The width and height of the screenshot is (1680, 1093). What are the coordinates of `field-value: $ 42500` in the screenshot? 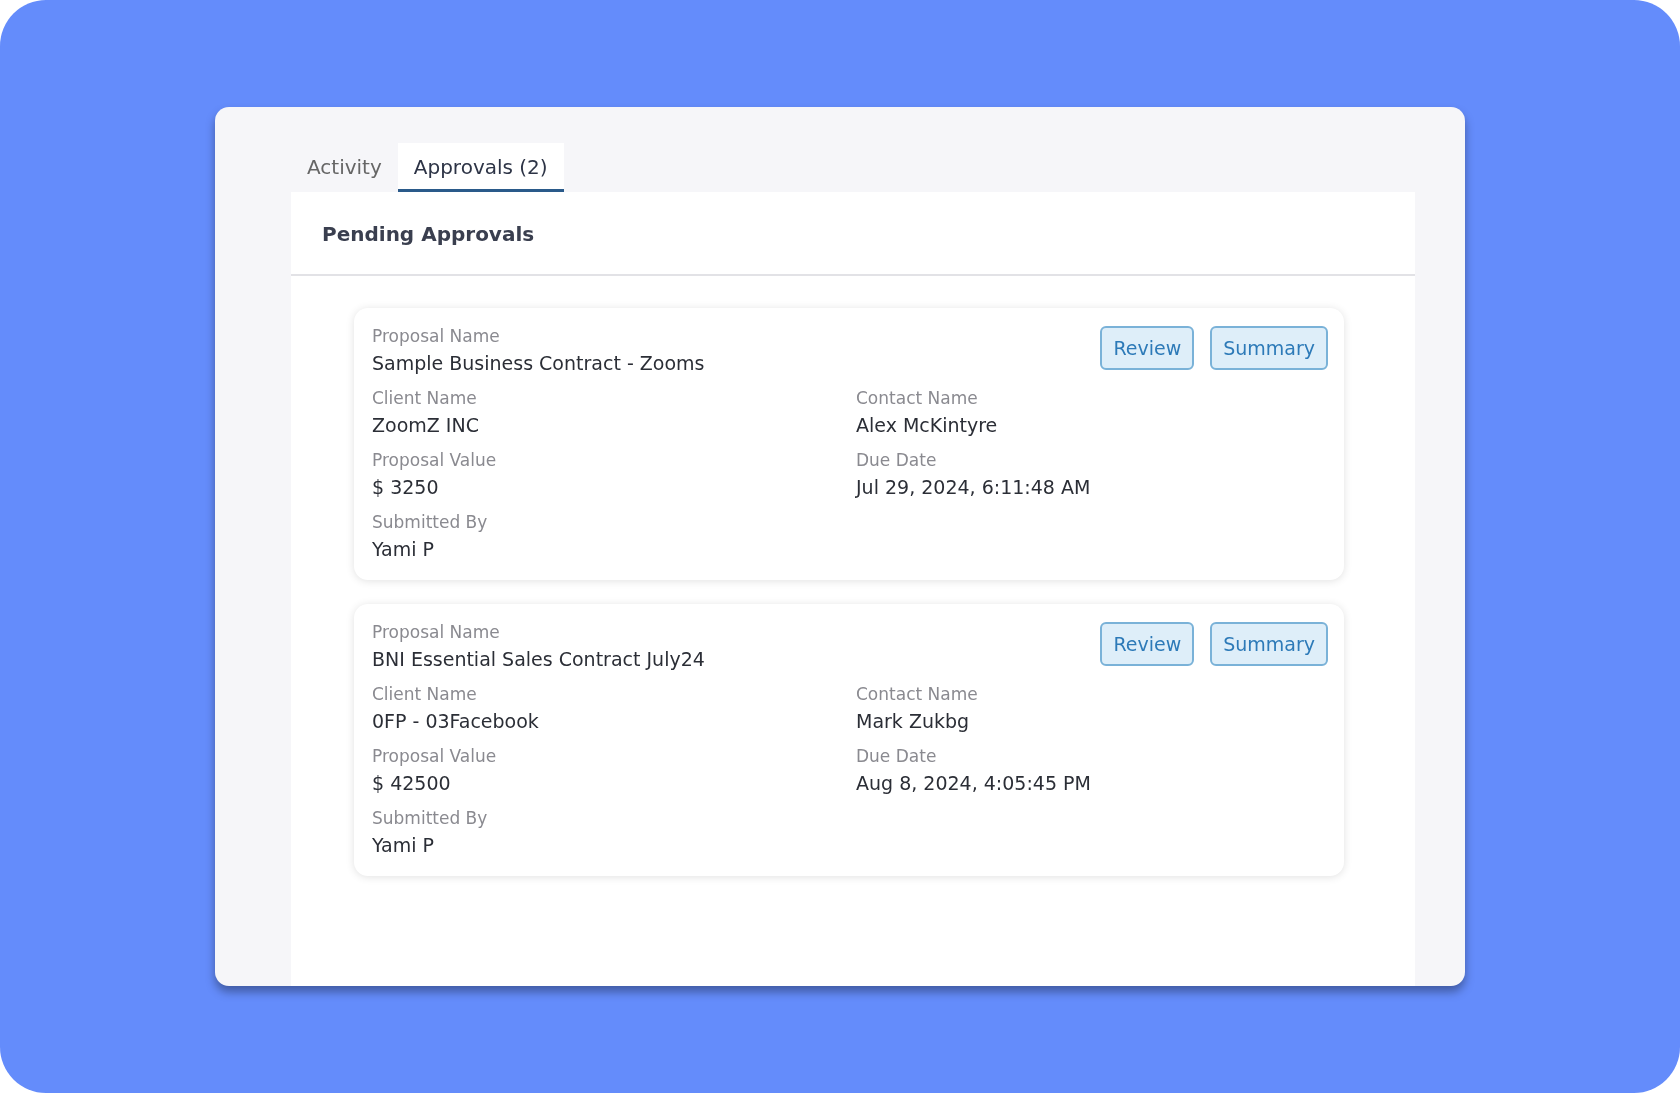 It's located at (412, 783).